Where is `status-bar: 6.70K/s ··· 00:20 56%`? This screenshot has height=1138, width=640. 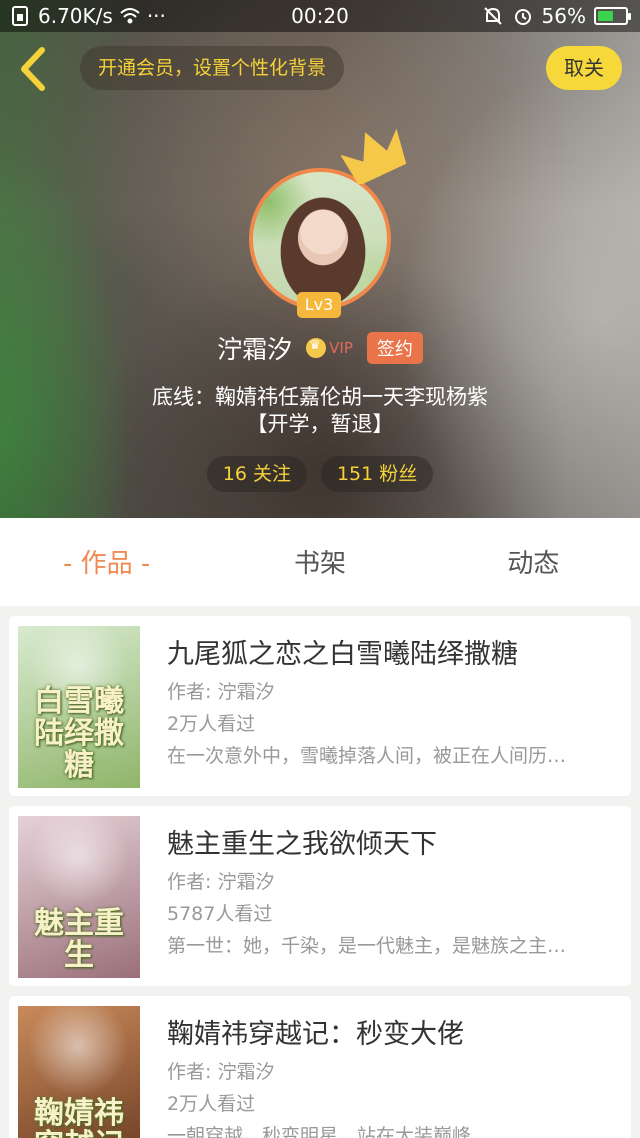
status-bar: 6.70K/s ··· 00:20 56% is located at coordinates (320, 16).